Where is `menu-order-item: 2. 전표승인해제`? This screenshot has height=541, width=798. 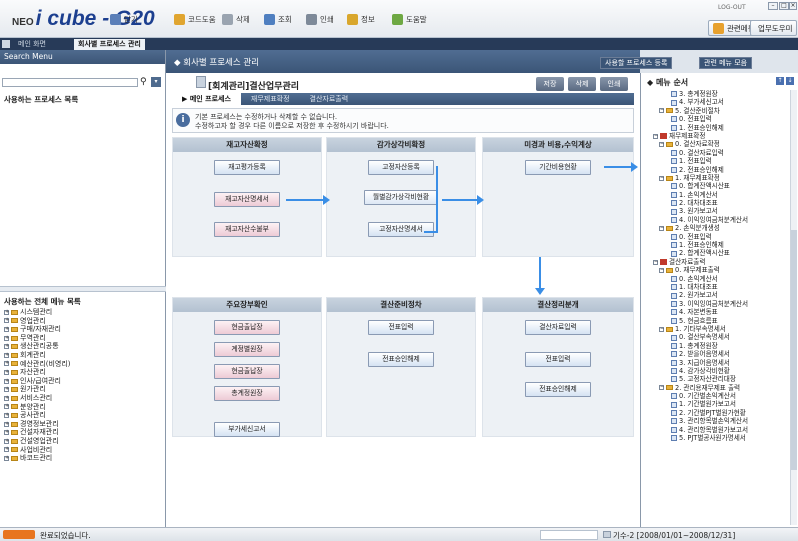 menu-order-item: 2. 전표승인해제 is located at coordinates (717, 170).